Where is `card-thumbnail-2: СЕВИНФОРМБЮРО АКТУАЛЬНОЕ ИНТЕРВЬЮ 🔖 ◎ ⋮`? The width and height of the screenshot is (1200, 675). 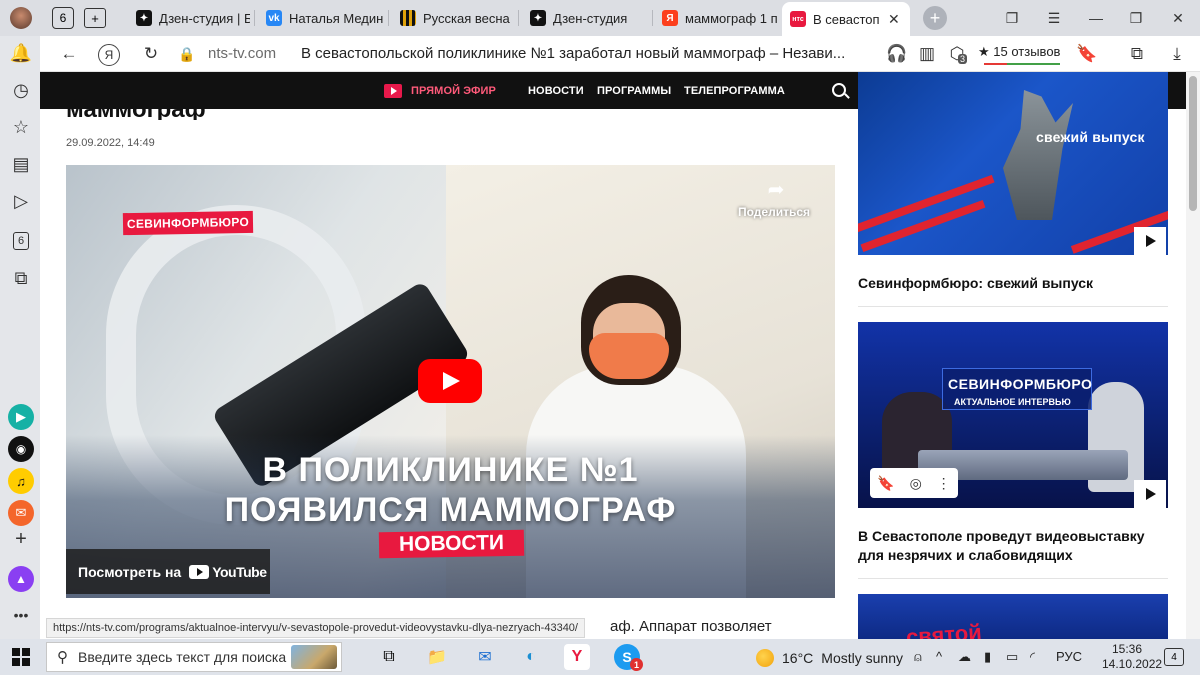
card-thumbnail-2: СЕВИНФОРМБЮРО АКТУАЛЬНОЕ ИНТЕРВЬЮ 🔖 ◎ ⋮ is located at coordinates (1013, 415).